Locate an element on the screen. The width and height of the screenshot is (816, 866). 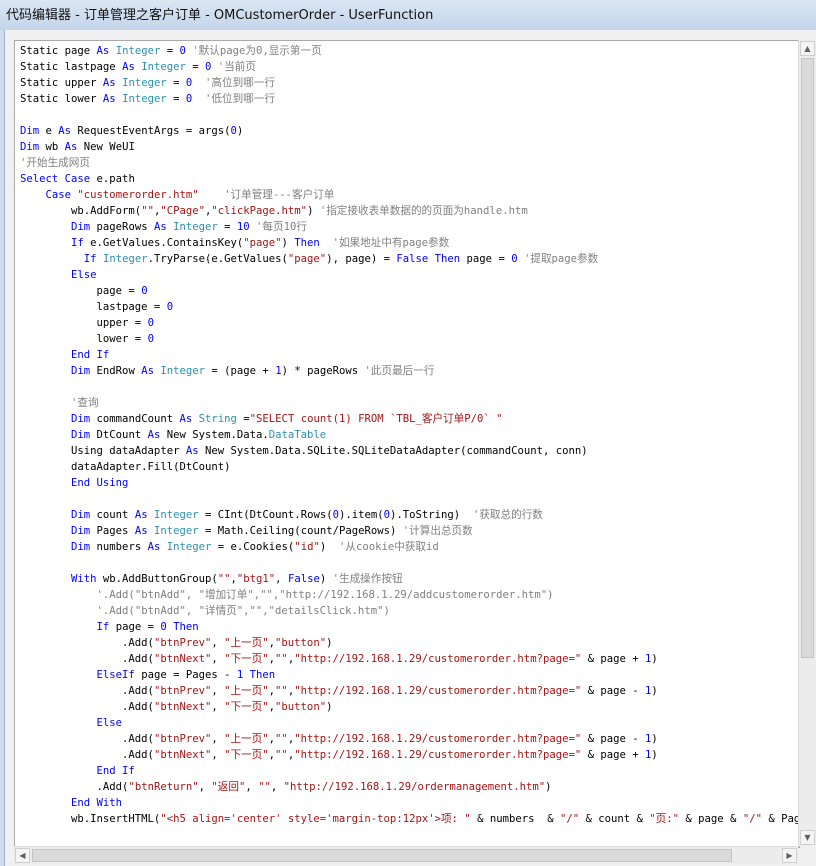
code-line: Dim pageRows As Integer = 10 '每页10行 is located at coordinates (409, 227).